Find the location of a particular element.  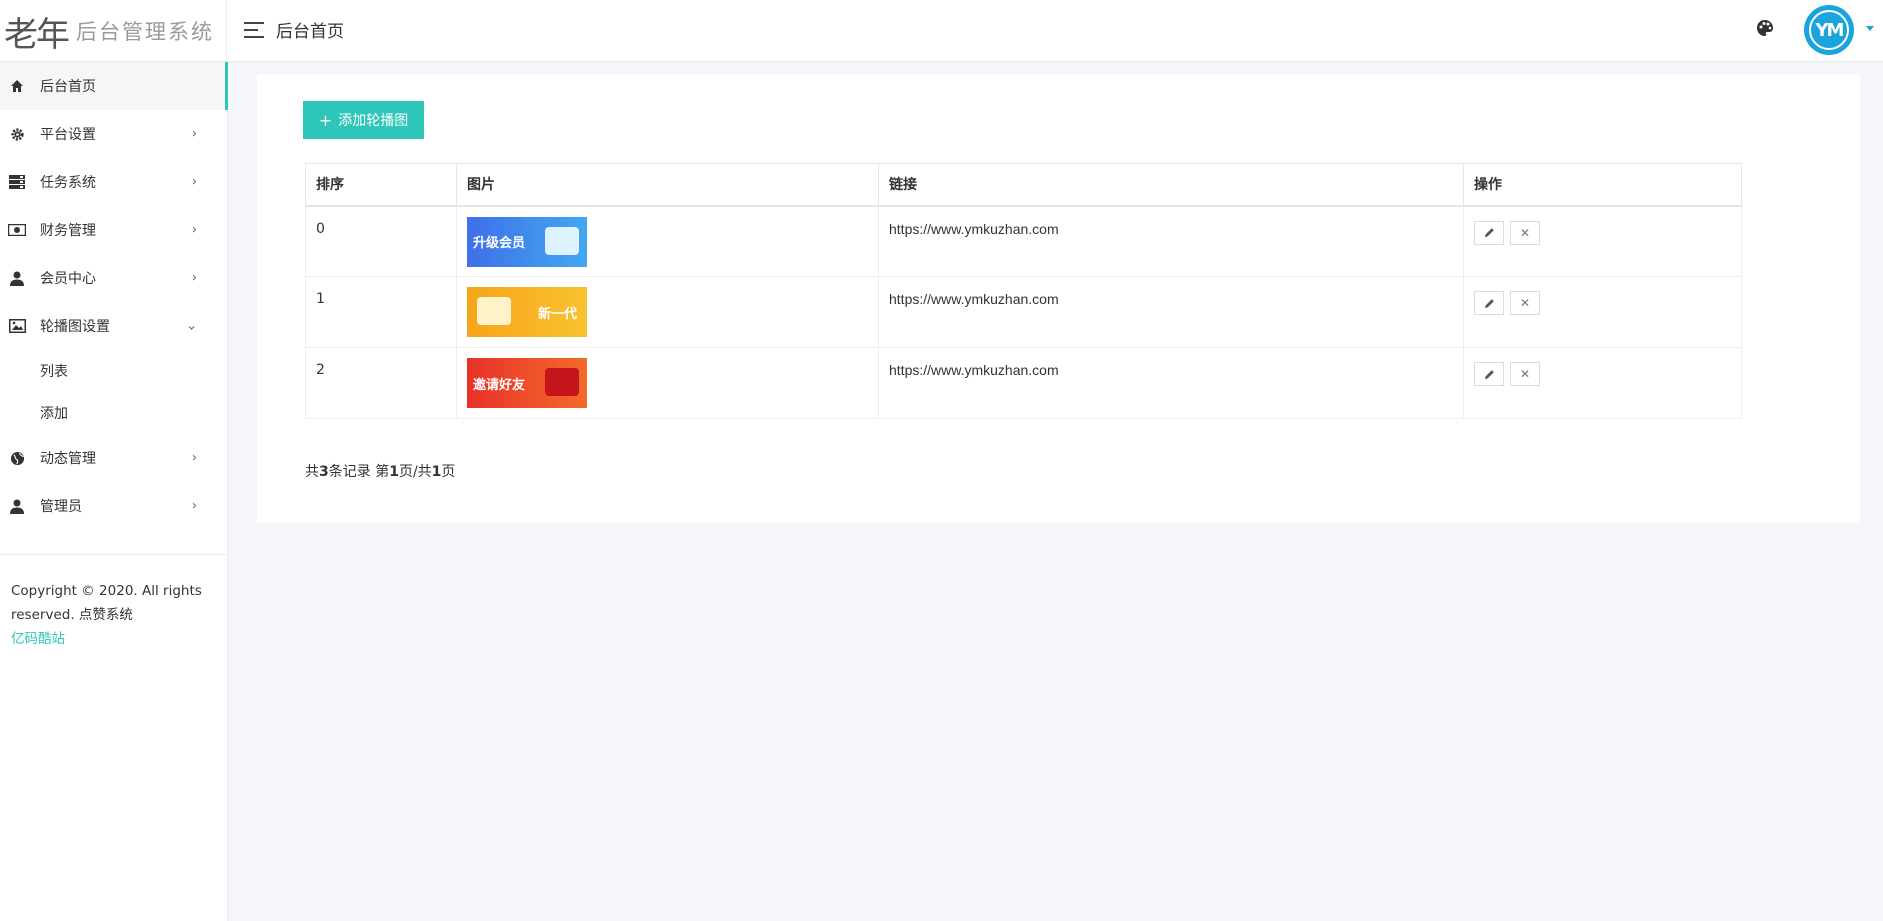

sidebar-item-label: 管理员 is located at coordinates (61, 507).